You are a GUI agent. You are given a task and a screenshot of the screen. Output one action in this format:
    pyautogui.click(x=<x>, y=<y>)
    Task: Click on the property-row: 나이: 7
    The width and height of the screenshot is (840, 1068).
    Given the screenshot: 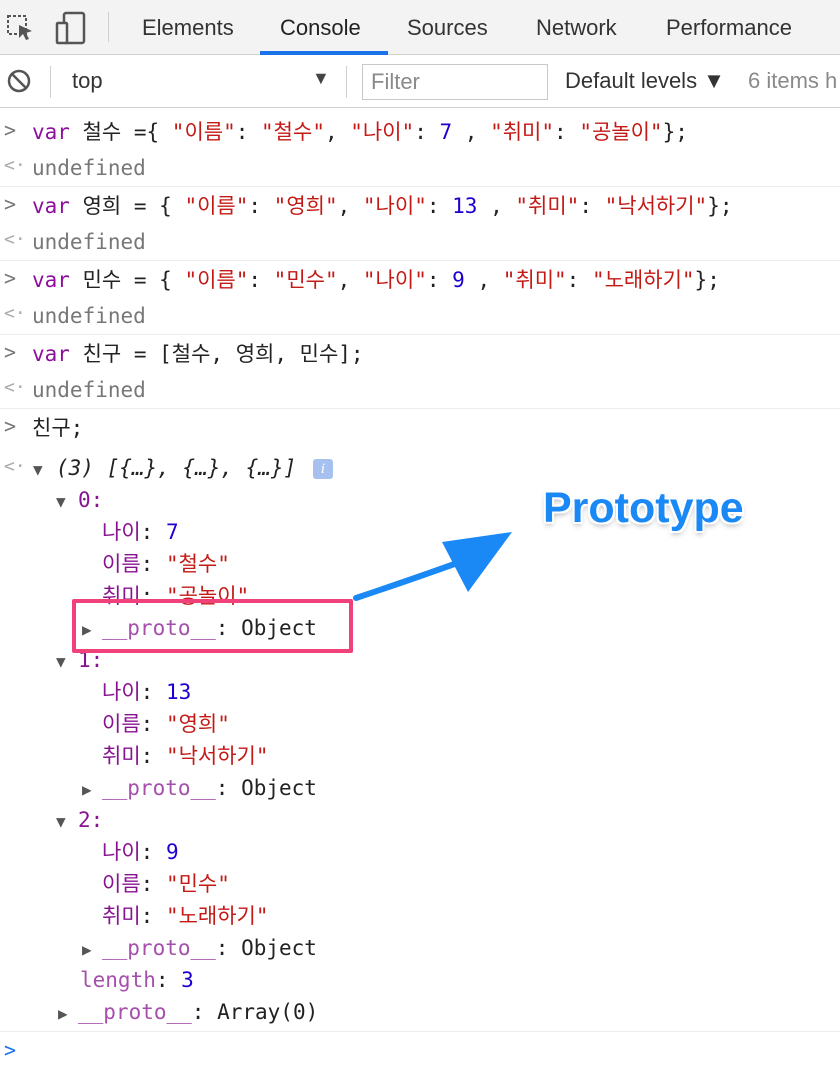 What is the action you would take?
    pyautogui.click(x=140, y=532)
    